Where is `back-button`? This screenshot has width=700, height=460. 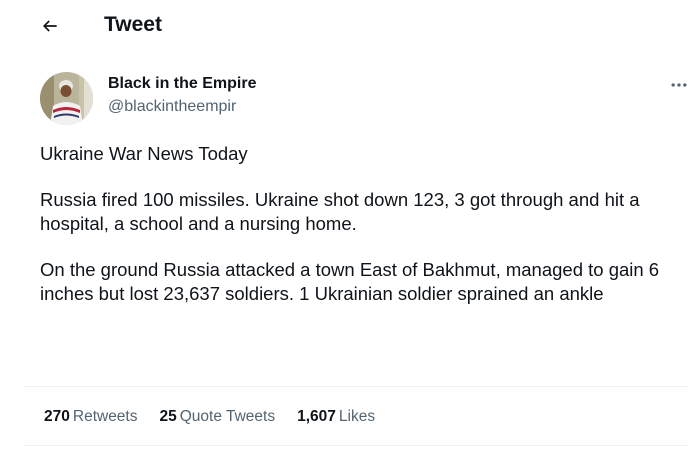 back-button is located at coordinates (50, 26).